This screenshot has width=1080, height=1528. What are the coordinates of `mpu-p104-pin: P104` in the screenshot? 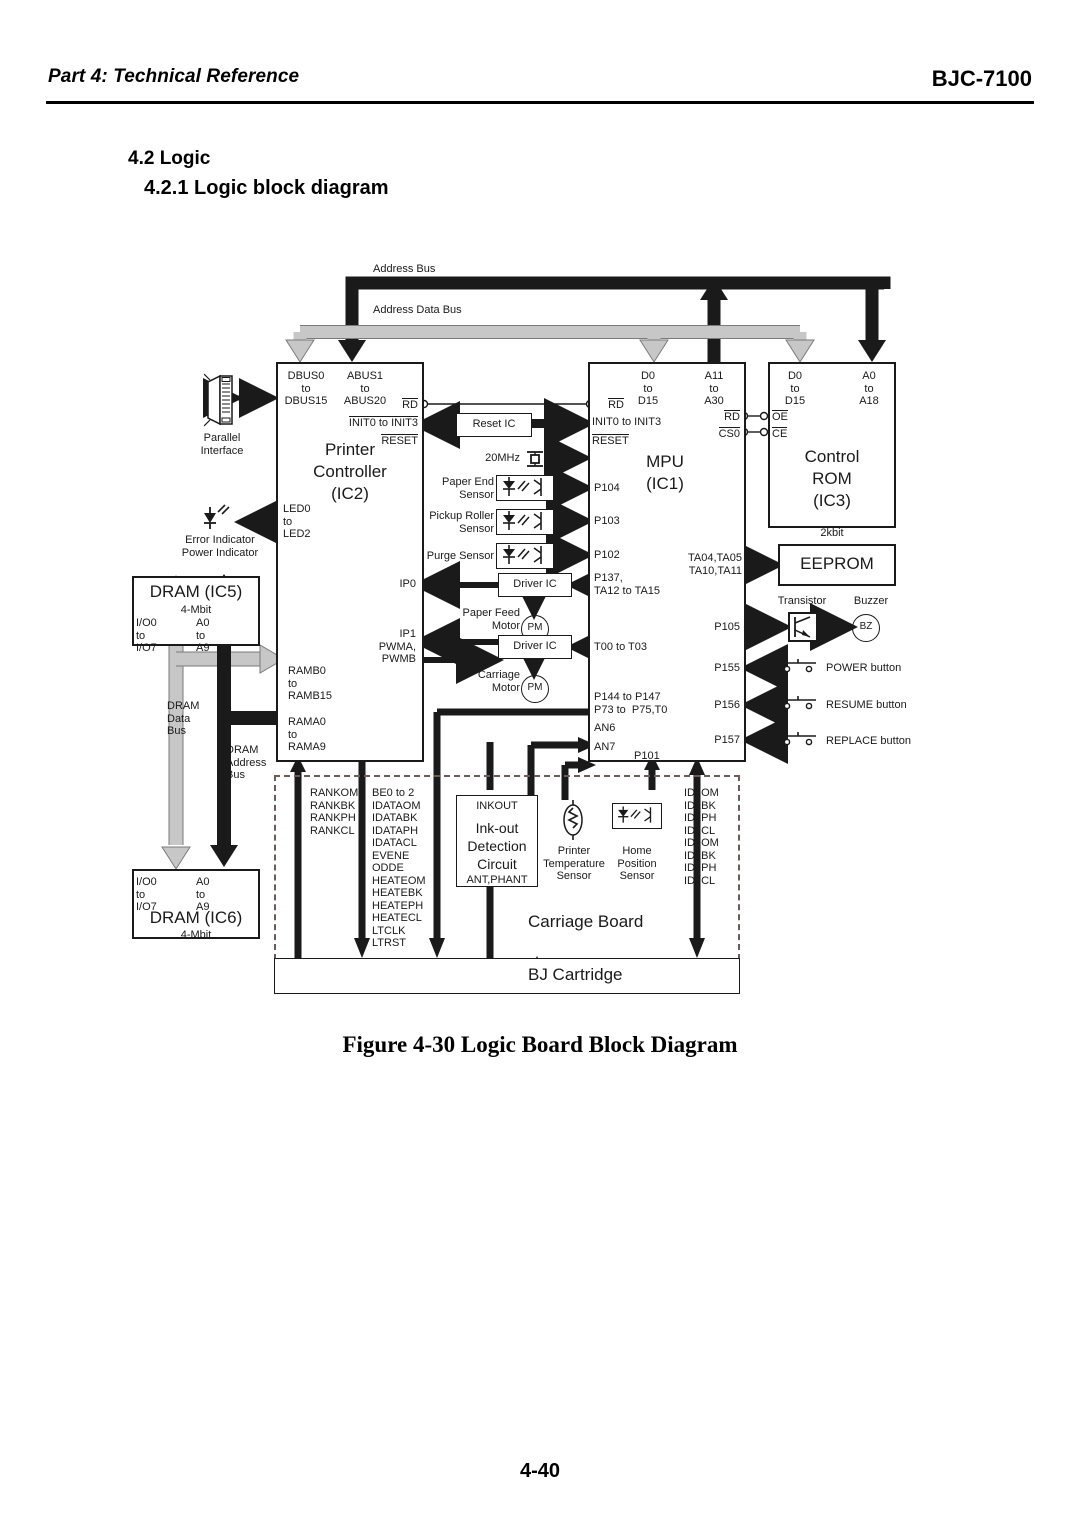 It's located at (607, 488).